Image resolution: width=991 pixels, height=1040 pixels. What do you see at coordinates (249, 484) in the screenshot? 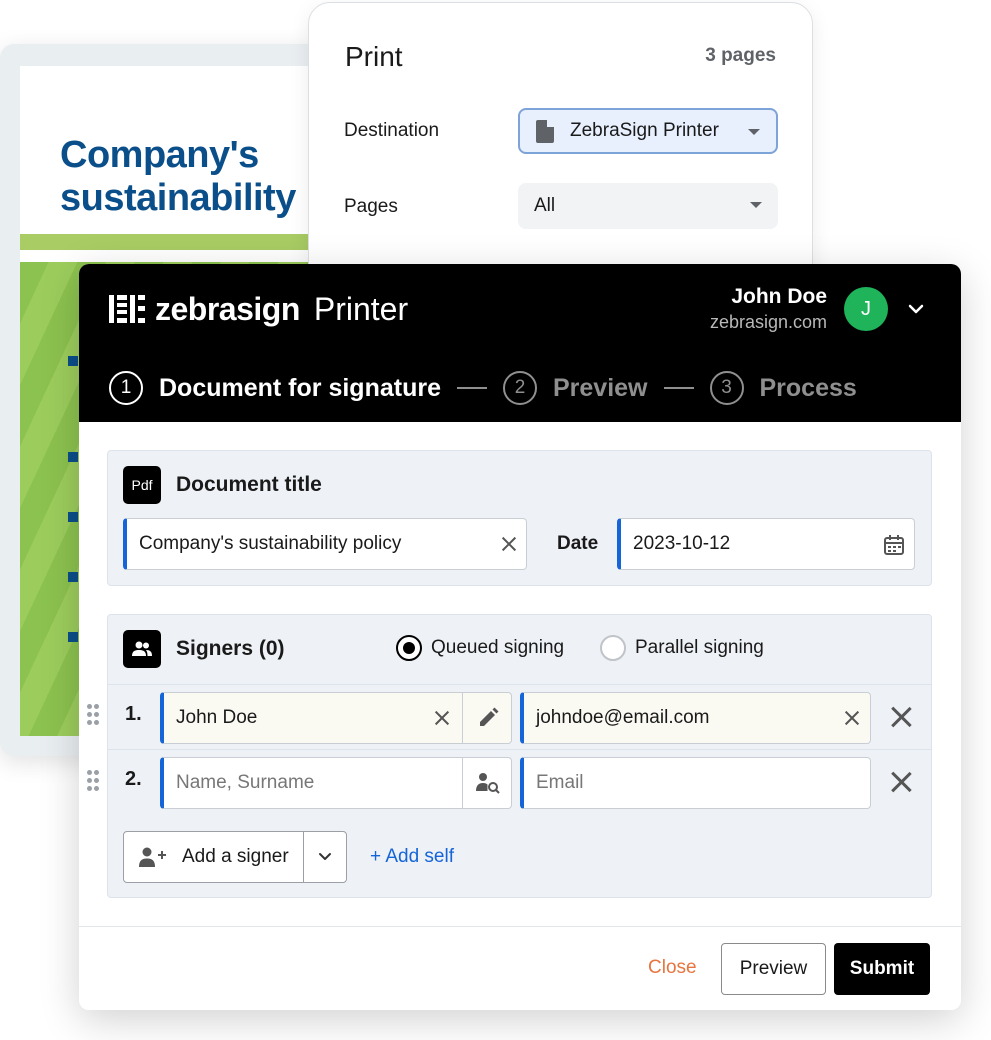
I see `document-title-heading: Document title` at bounding box center [249, 484].